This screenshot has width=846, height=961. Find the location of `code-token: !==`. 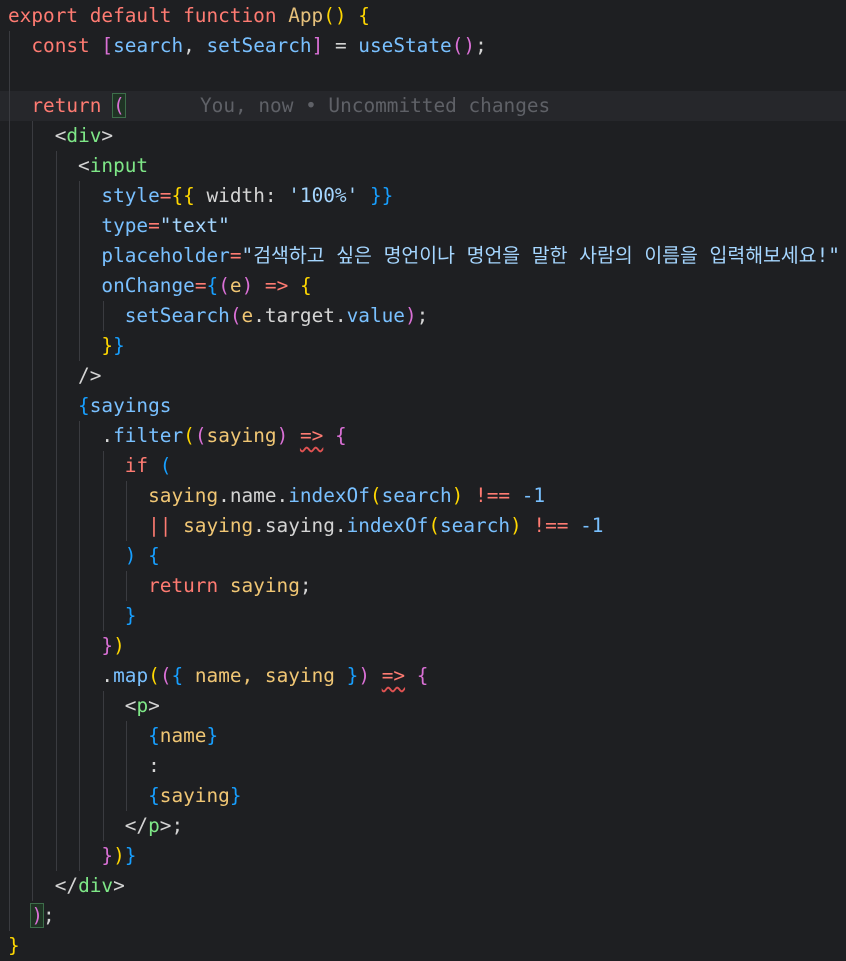

code-token: !== is located at coordinates (551, 525).